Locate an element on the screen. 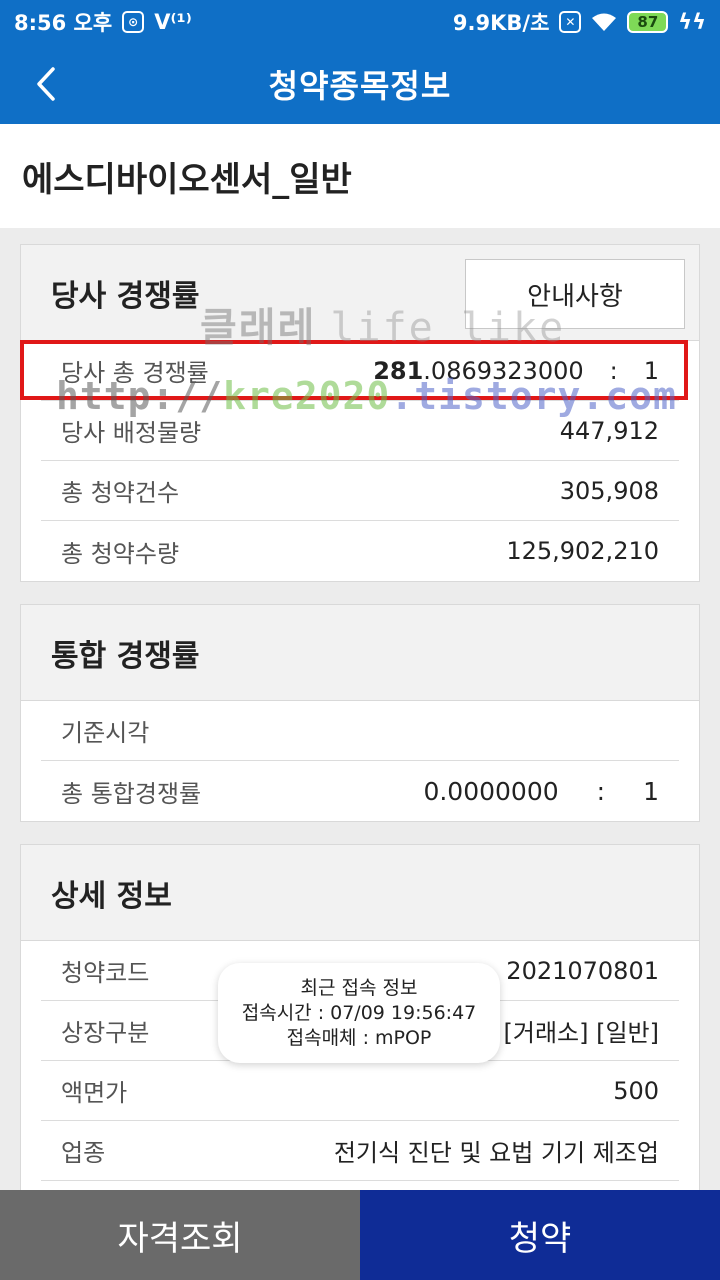  toast-time: 접속시간 : 07/09 19:56:47 is located at coordinates (359, 1012).